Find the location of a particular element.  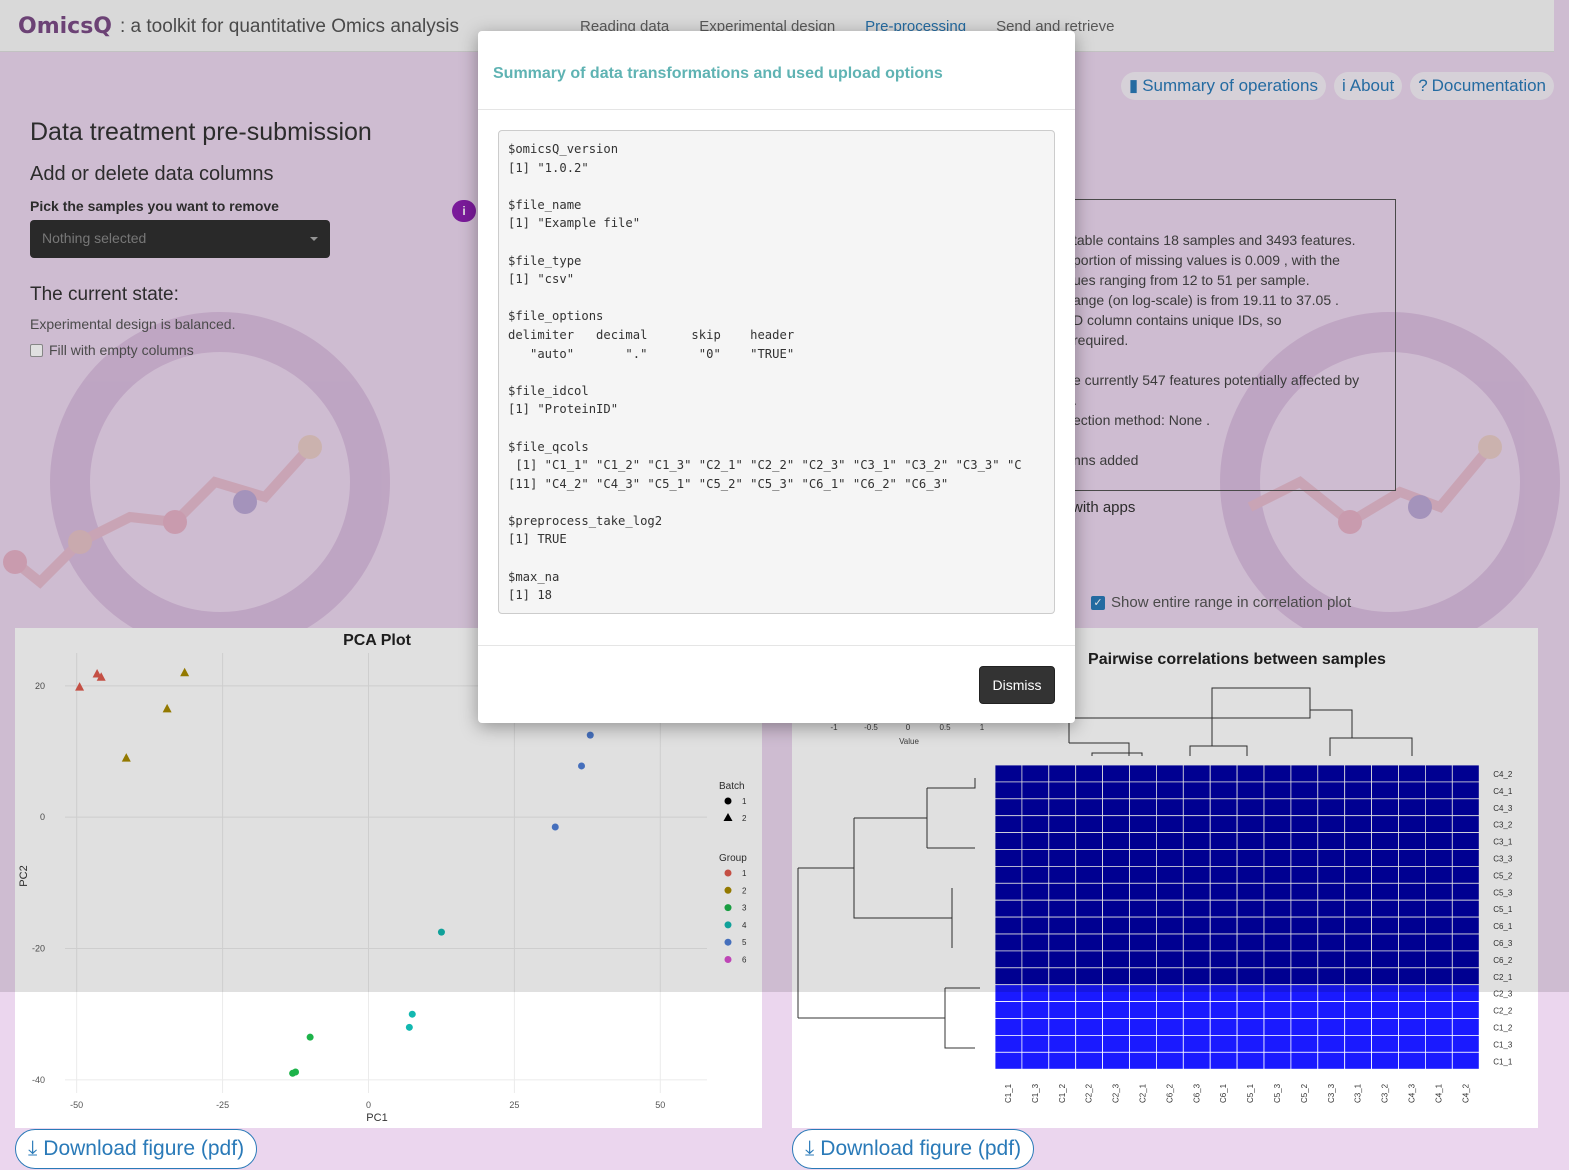

heatmap-row-label: C2_2 is located at coordinates (1503, 1011).